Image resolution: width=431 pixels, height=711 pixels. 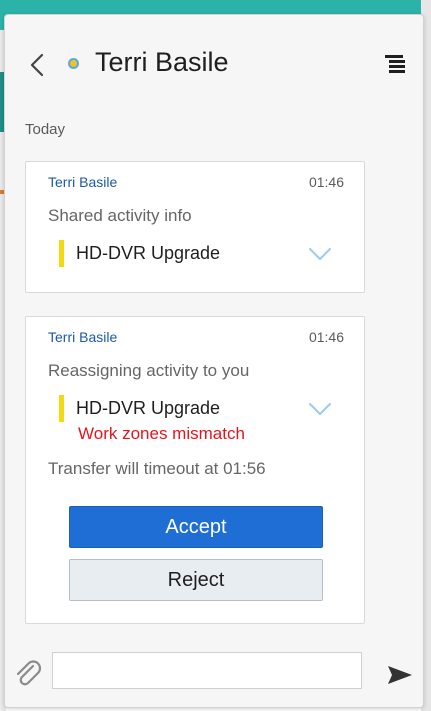 I want to click on message-input, so click(x=207, y=670).